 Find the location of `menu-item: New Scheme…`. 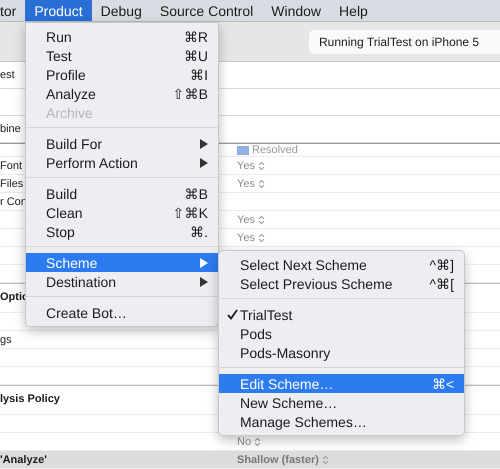

menu-item: New Scheme… is located at coordinates (341, 402).